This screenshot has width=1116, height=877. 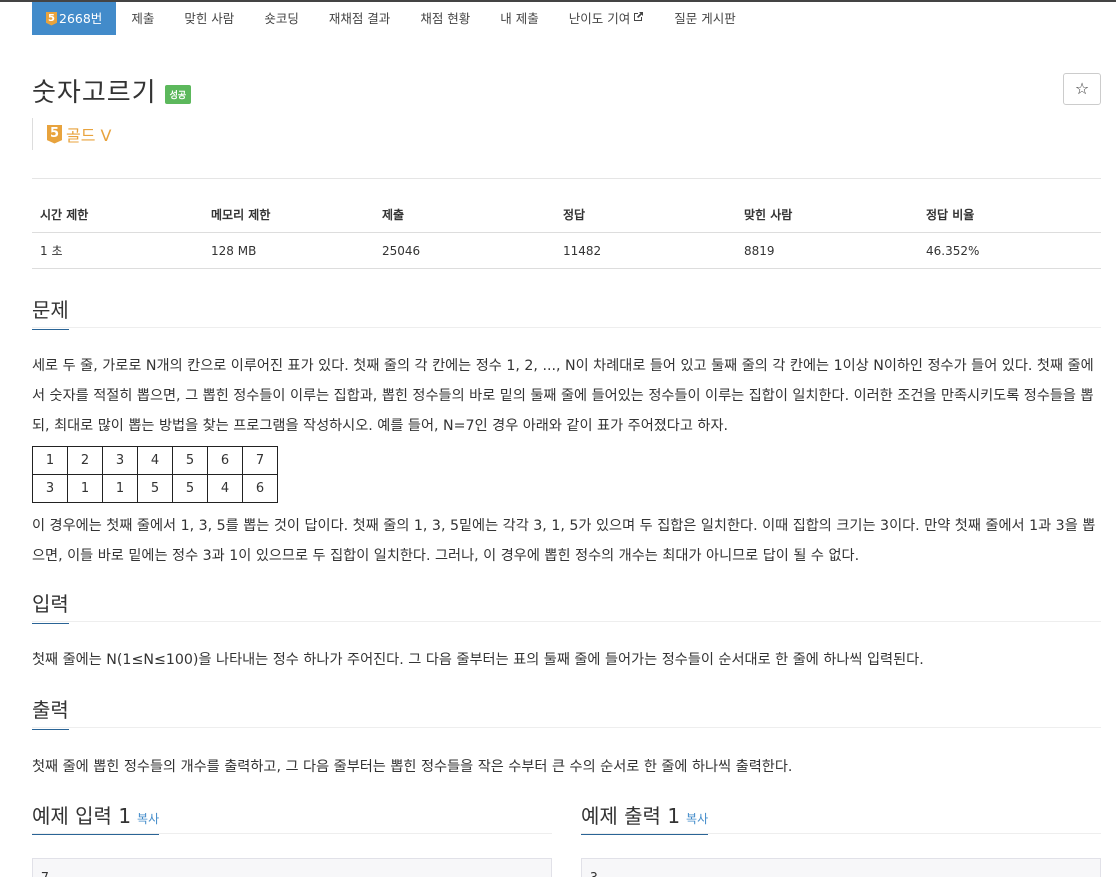 I want to click on star-icon: ☆, so click(x=1082, y=88).